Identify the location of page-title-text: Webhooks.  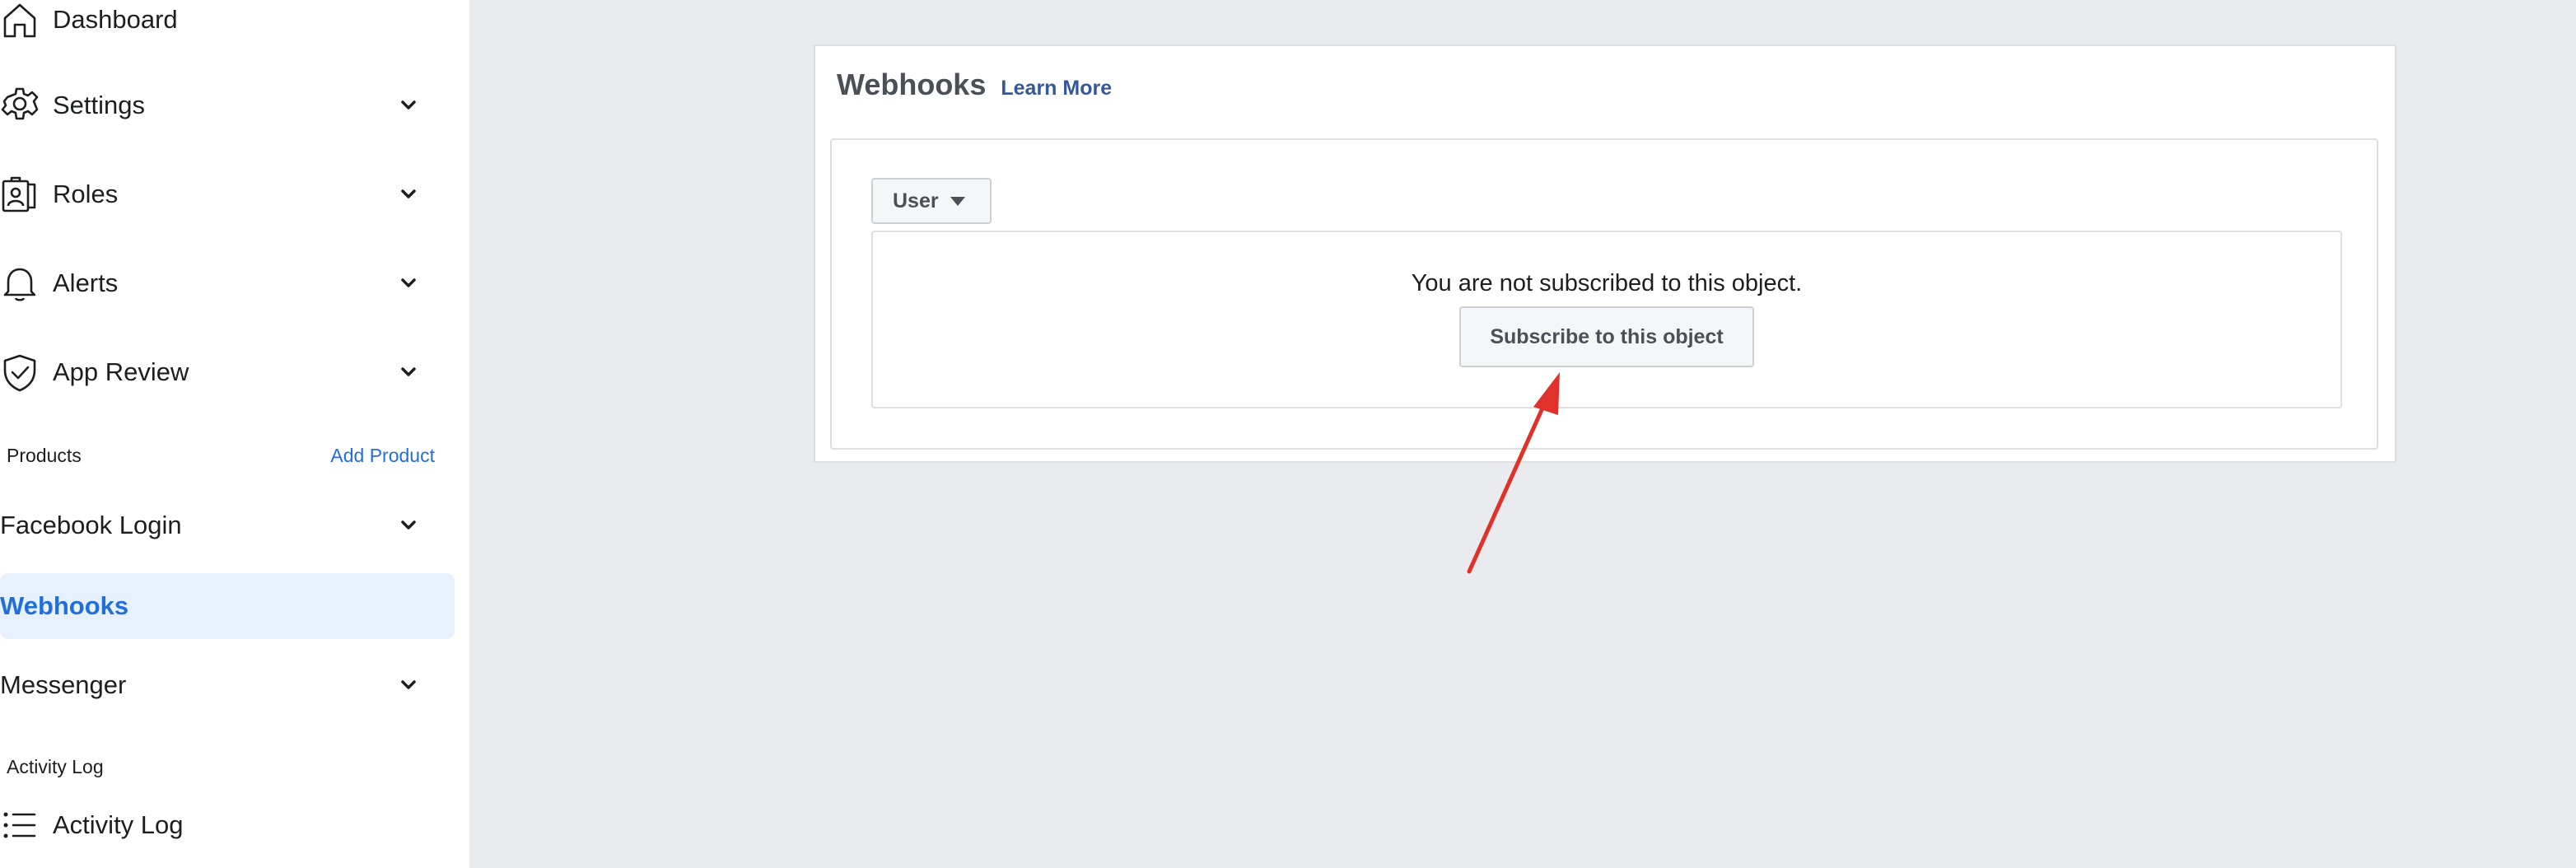
(912, 84).